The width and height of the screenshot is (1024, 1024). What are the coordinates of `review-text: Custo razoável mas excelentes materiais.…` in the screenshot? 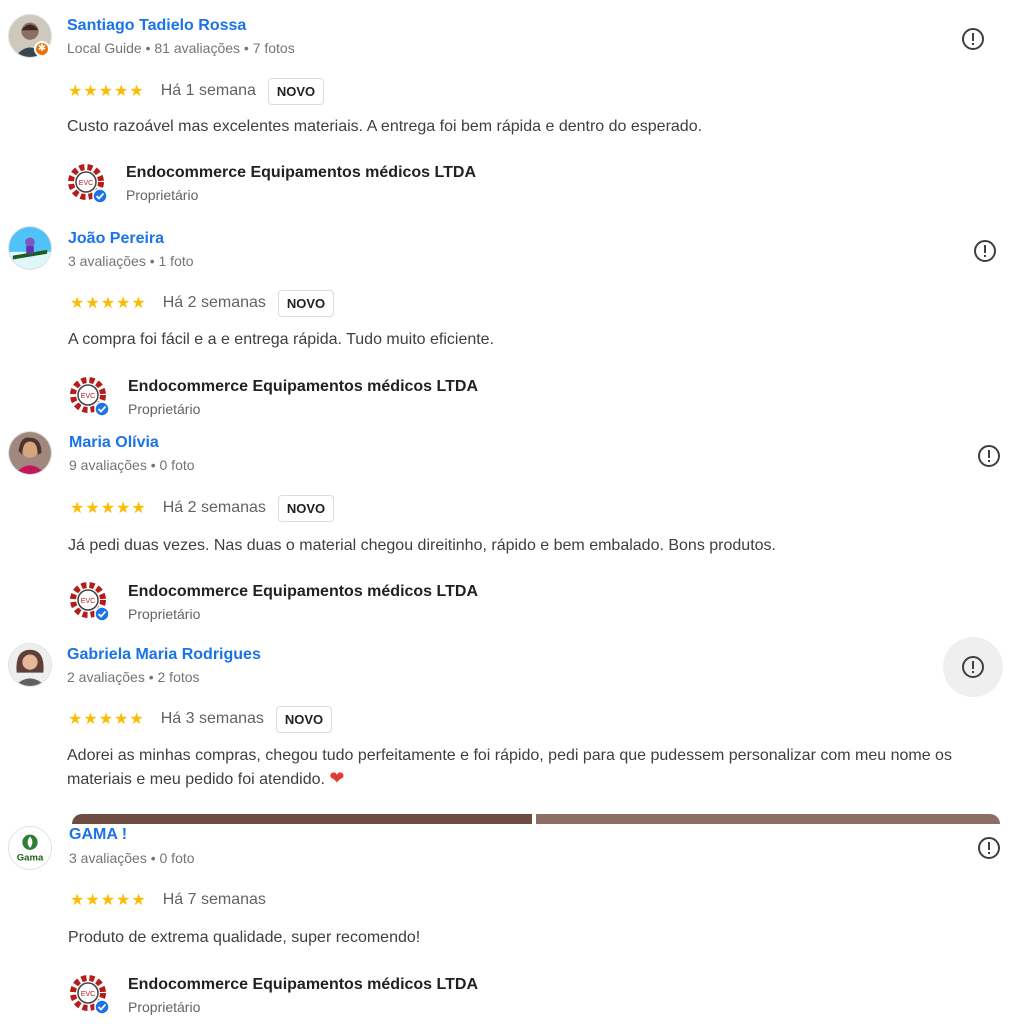 It's located at (385, 126).